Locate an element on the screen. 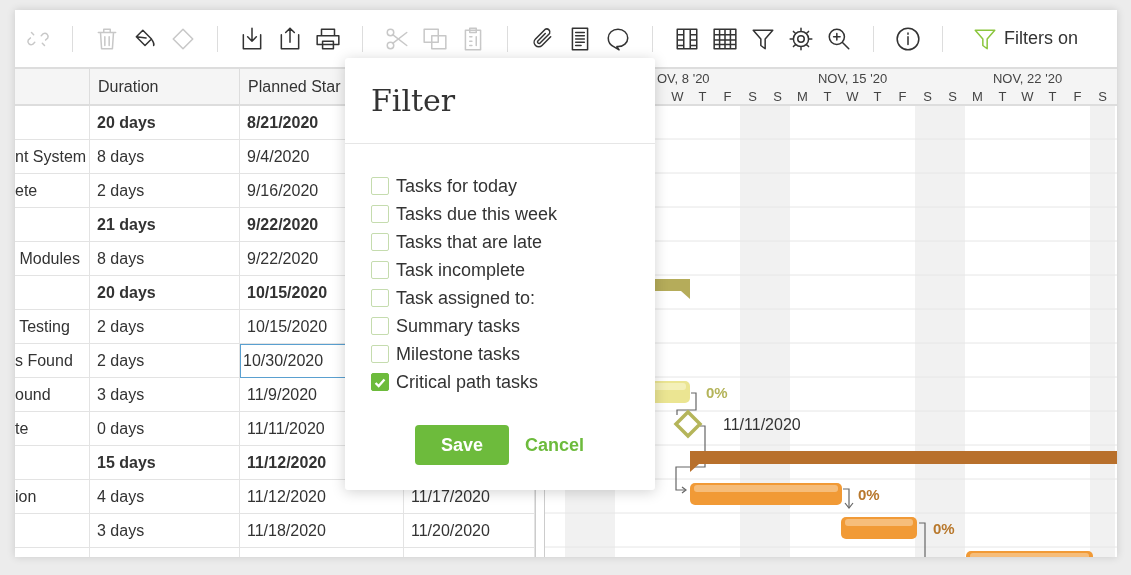 The width and height of the screenshot is (1131, 575). table-cell: 11/20/2020 is located at coordinates (469, 531).